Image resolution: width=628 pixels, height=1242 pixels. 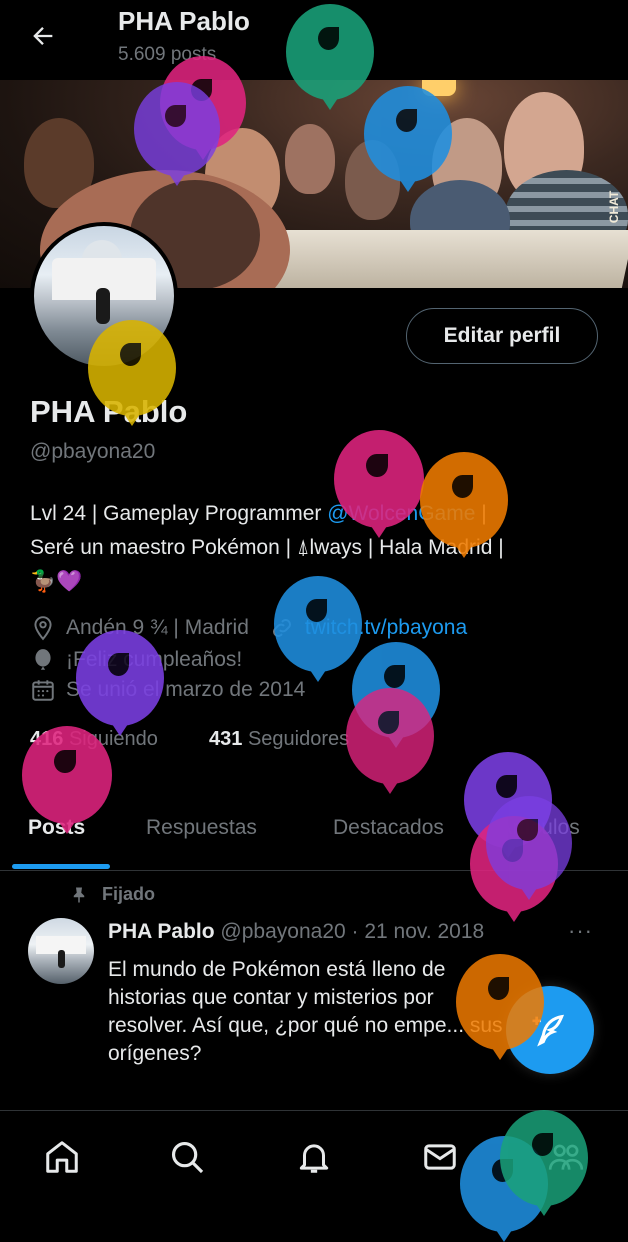 What do you see at coordinates (226, 739) in the screenshot?
I see `followers-count: 431` at bounding box center [226, 739].